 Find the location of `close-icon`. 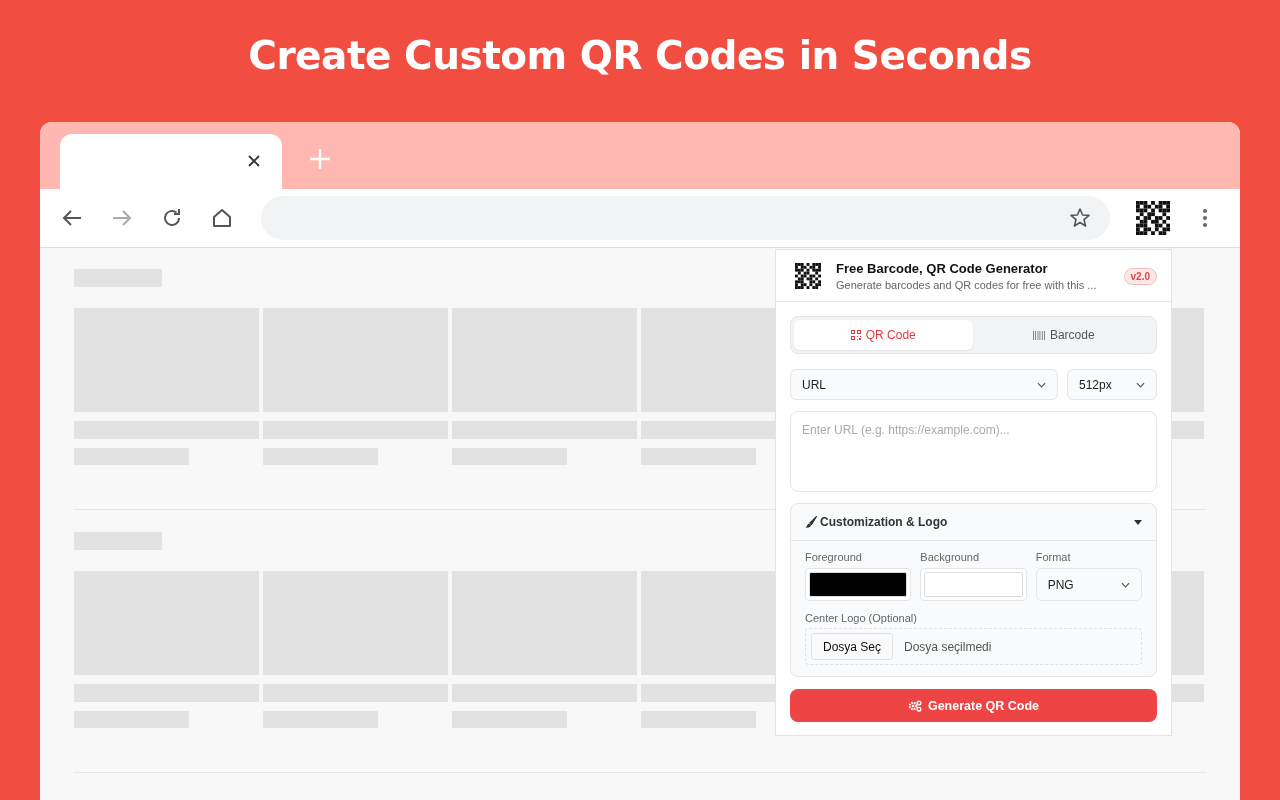

close-icon is located at coordinates (254, 160).